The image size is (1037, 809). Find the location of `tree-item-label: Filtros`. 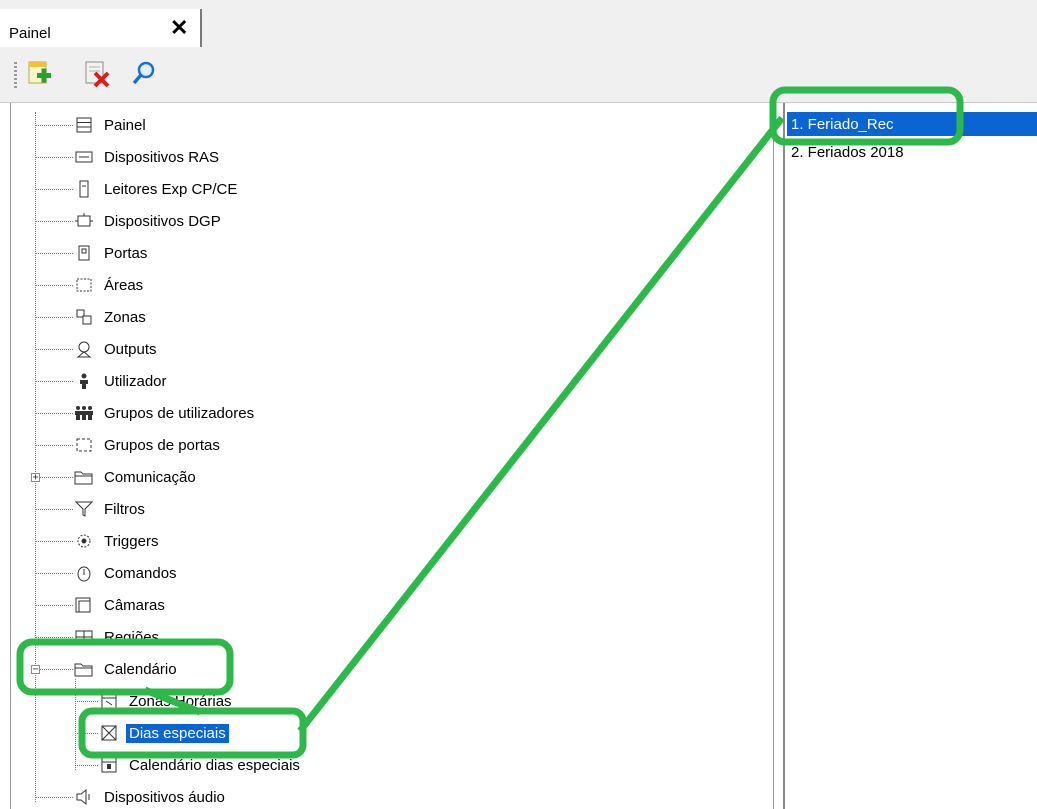

tree-item-label: Filtros is located at coordinates (124, 509).